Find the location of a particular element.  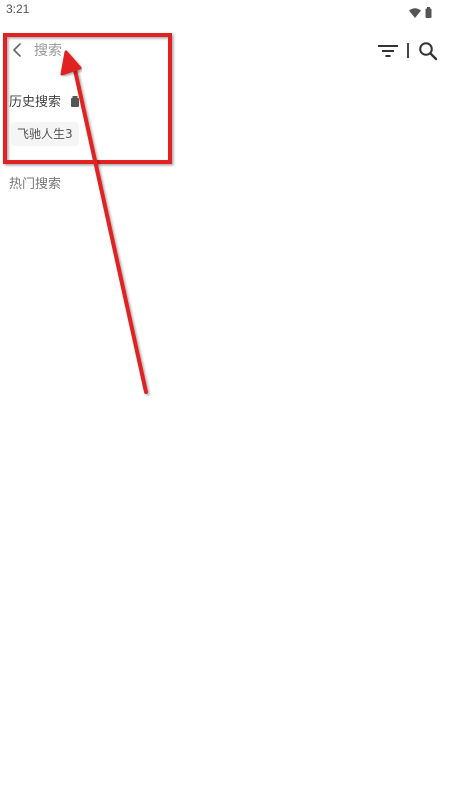

history-list: 飞驰人生3 is located at coordinates (45, 134).